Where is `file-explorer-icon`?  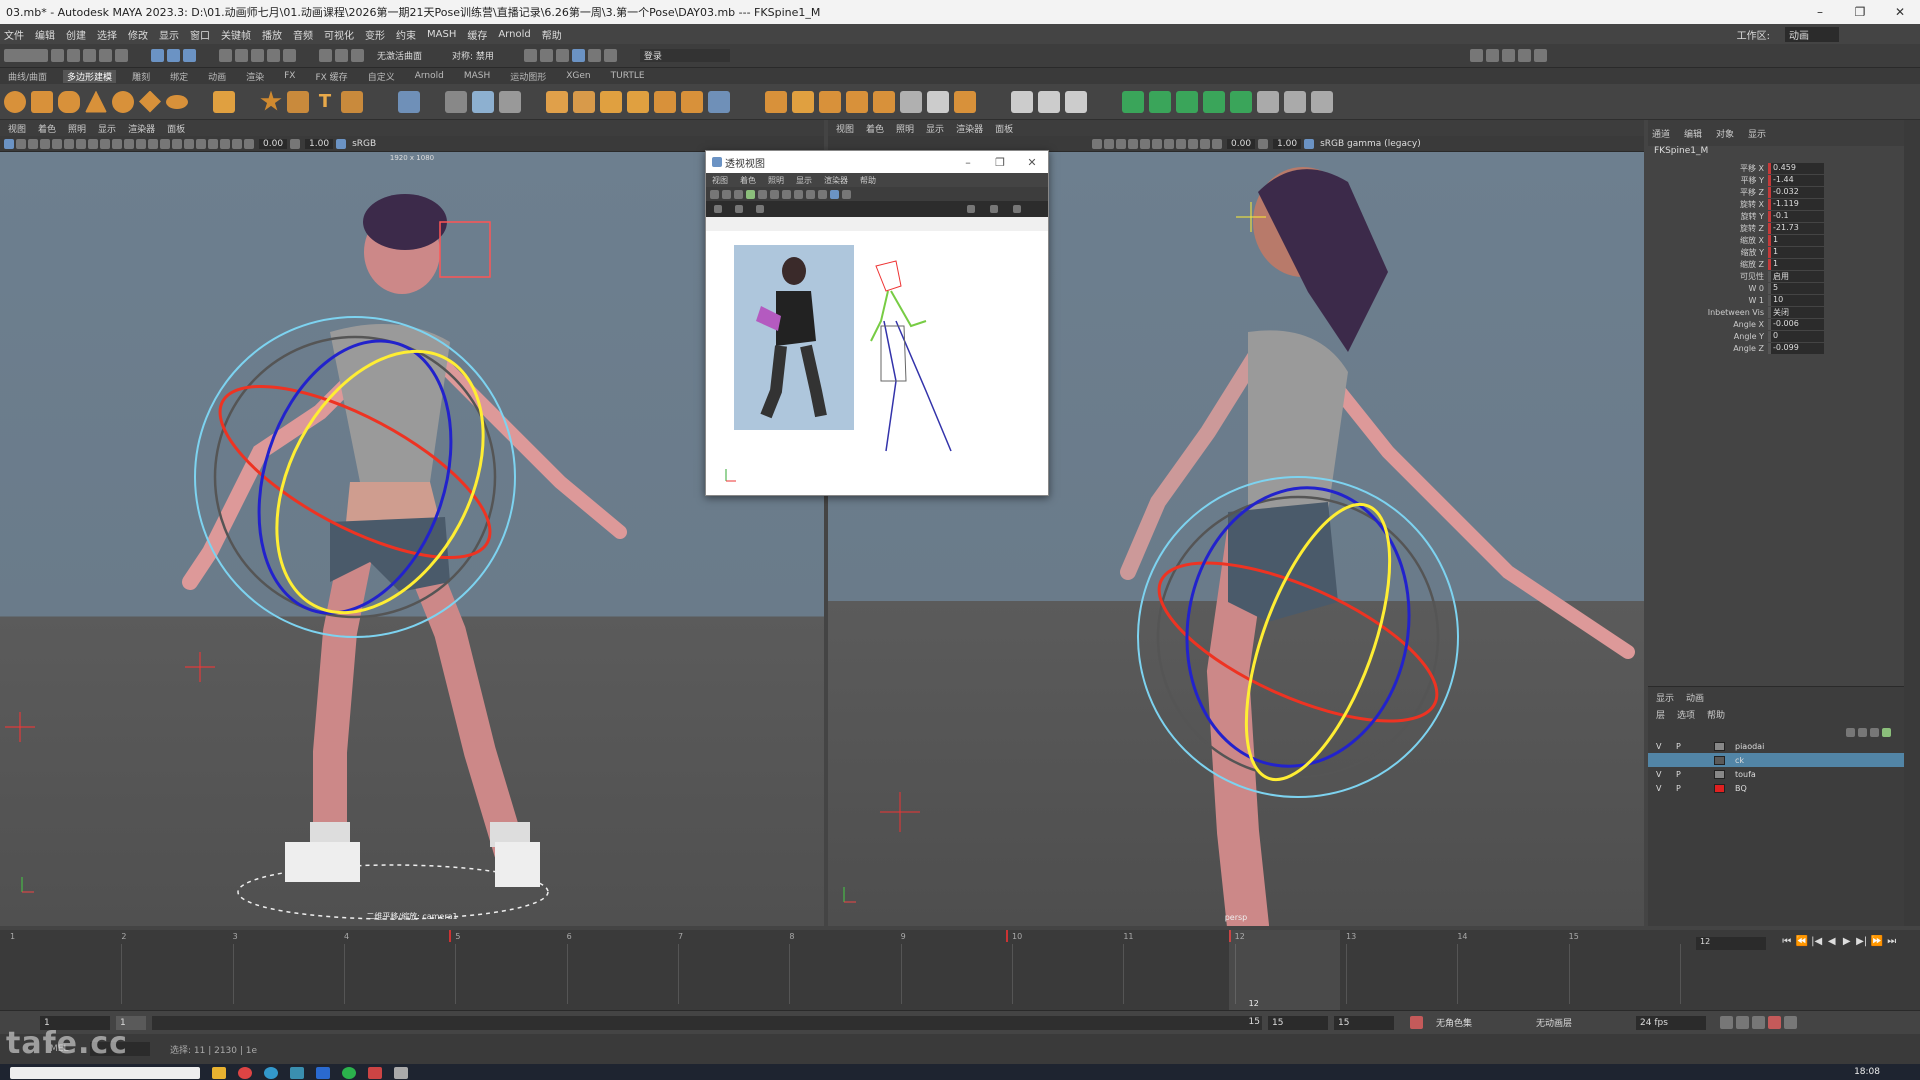 file-explorer-icon is located at coordinates (219, 1073).